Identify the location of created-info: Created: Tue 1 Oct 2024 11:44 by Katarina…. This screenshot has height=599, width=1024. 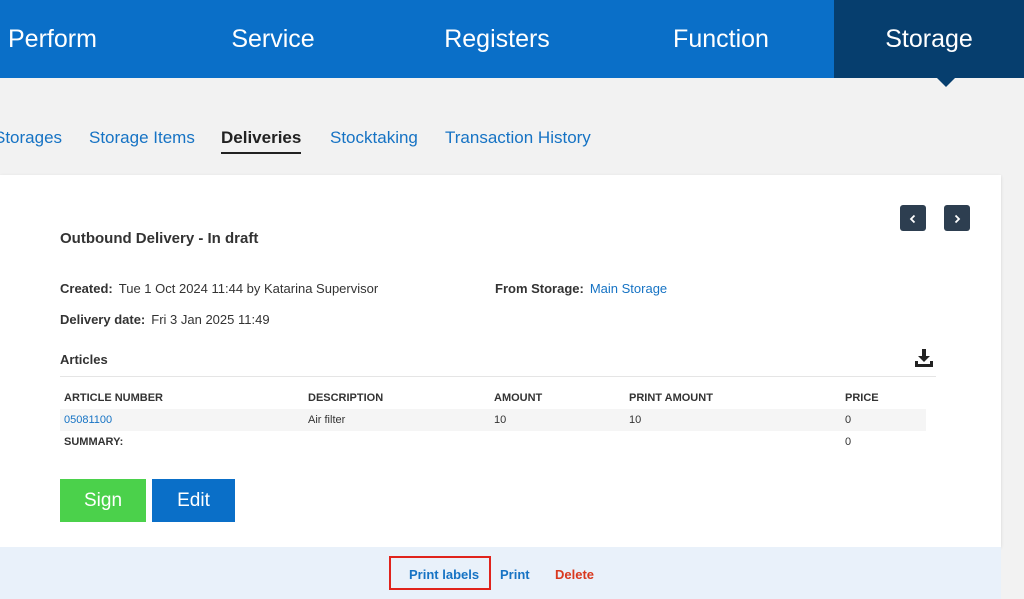
(219, 288).